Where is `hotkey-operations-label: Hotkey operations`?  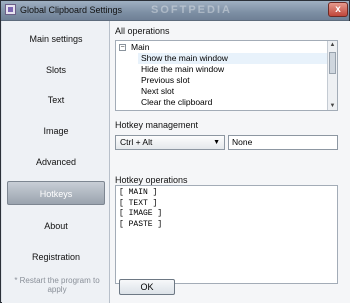 hotkey-operations-label: Hotkey operations is located at coordinates (151, 180).